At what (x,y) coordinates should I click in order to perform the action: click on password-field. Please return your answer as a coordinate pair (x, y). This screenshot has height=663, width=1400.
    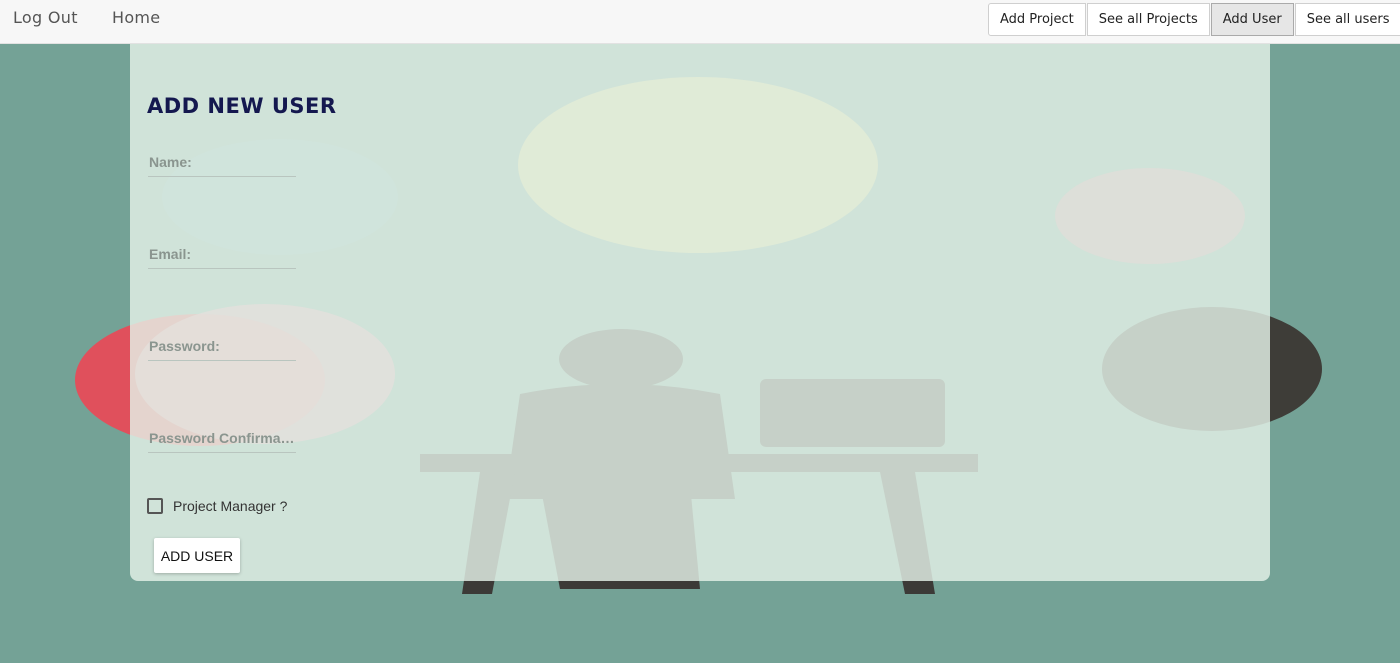
    Looking at the image, I should click on (222, 347).